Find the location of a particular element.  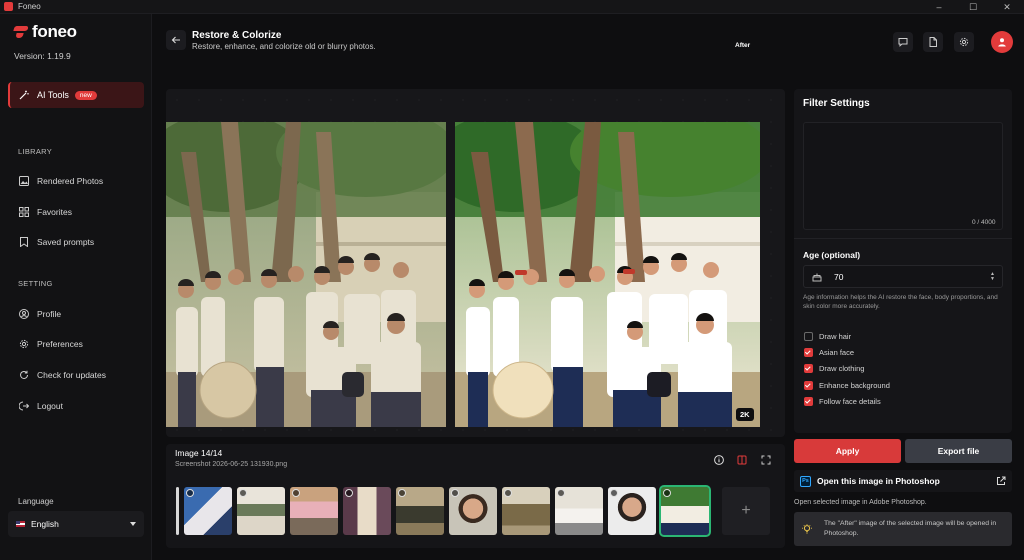

option-asian-face: Asian face is located at coordinates (829, 352).